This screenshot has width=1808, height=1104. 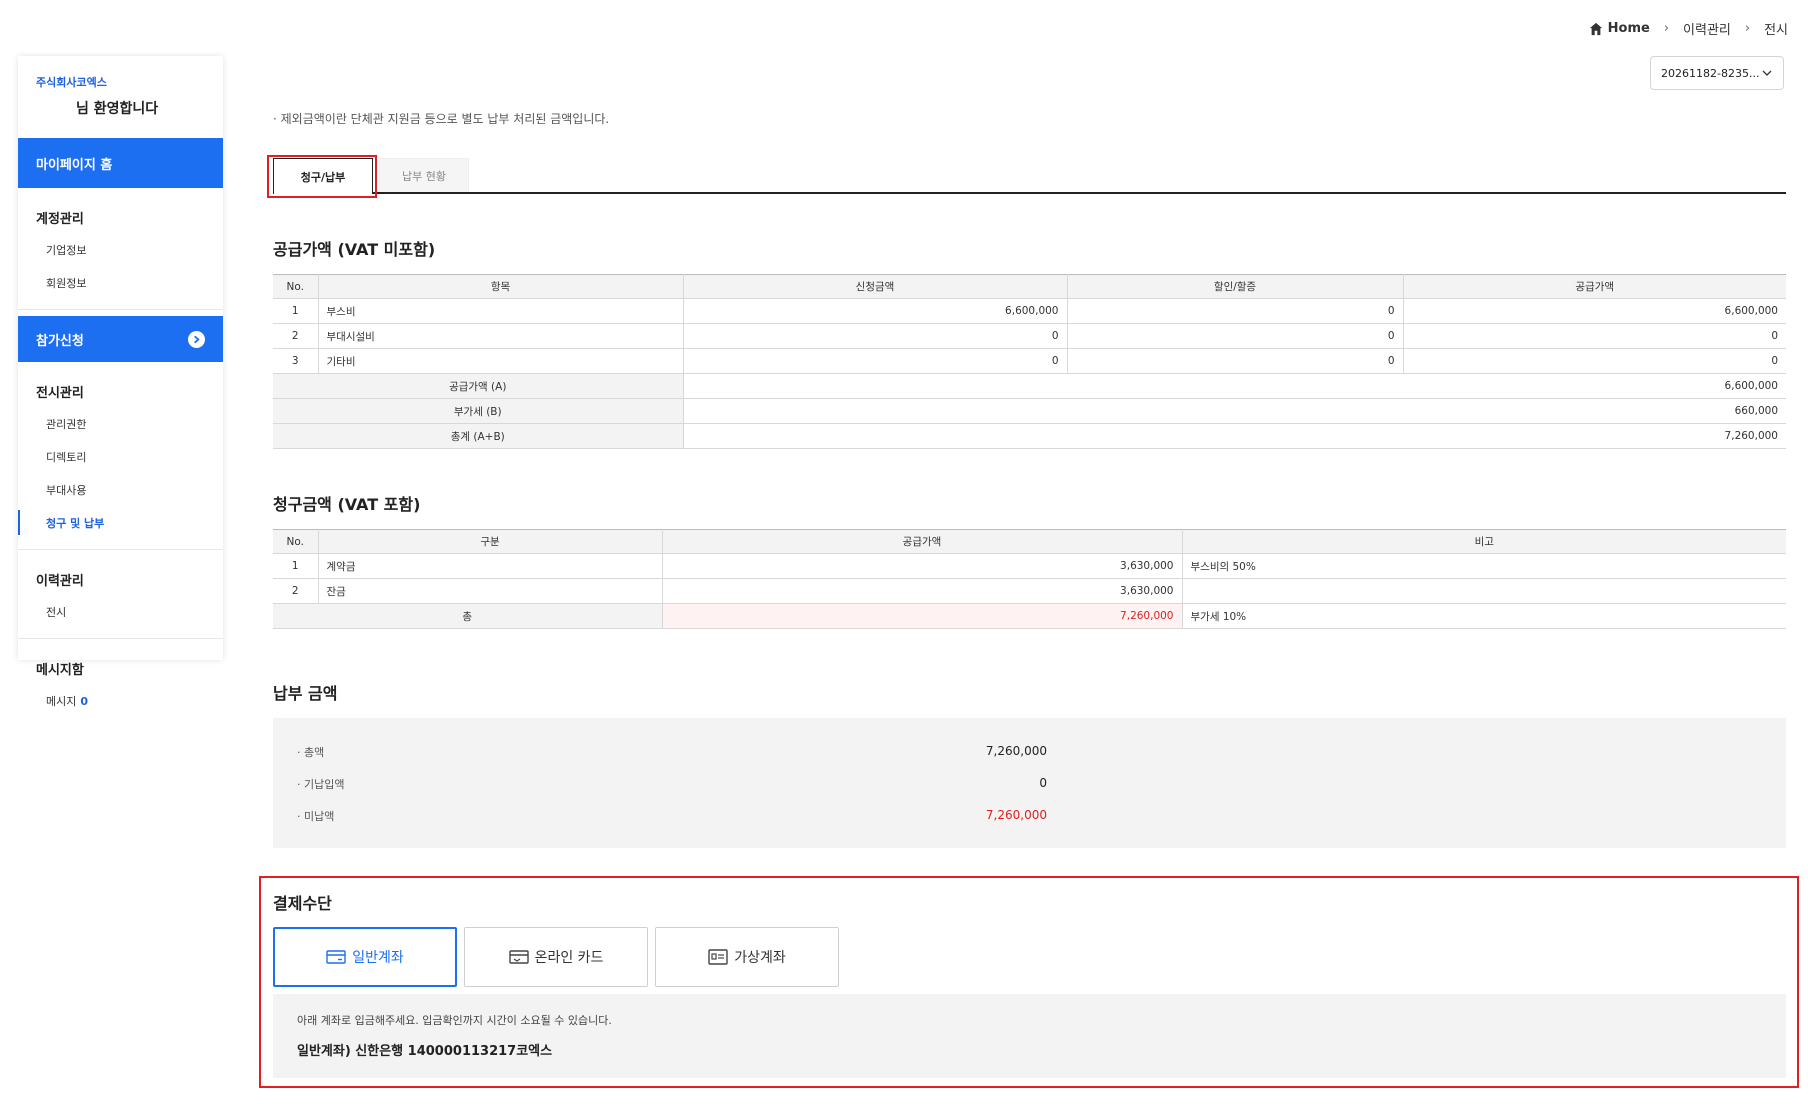 What do you see at coordinates (120, 339) in the screenshot?
I see `sidebar-item-apply: 참가신청` at bounding box center [120, 339].